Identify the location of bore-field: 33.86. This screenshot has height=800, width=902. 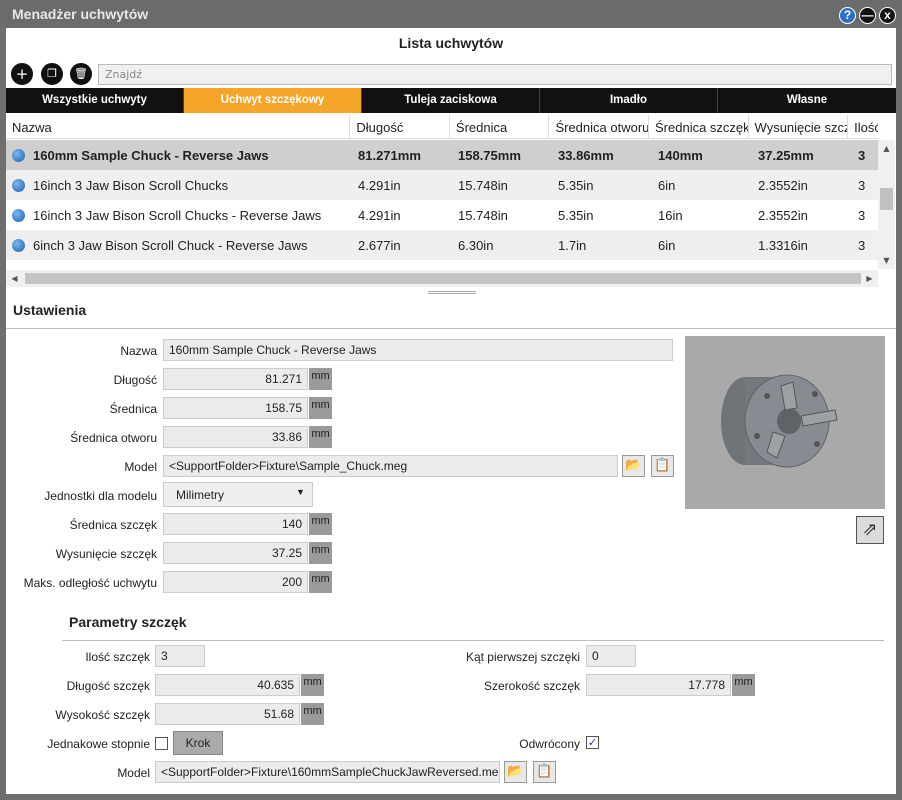
(235, 437).